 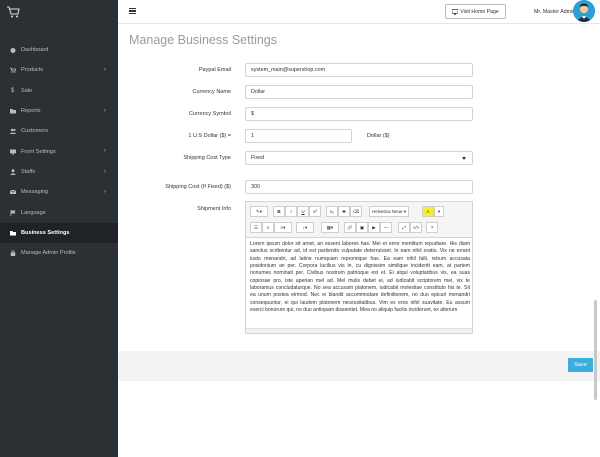 I want to click on sidebar-item-manage-admin-profile: Manage Admin Profile, so click(x=59, y=253).